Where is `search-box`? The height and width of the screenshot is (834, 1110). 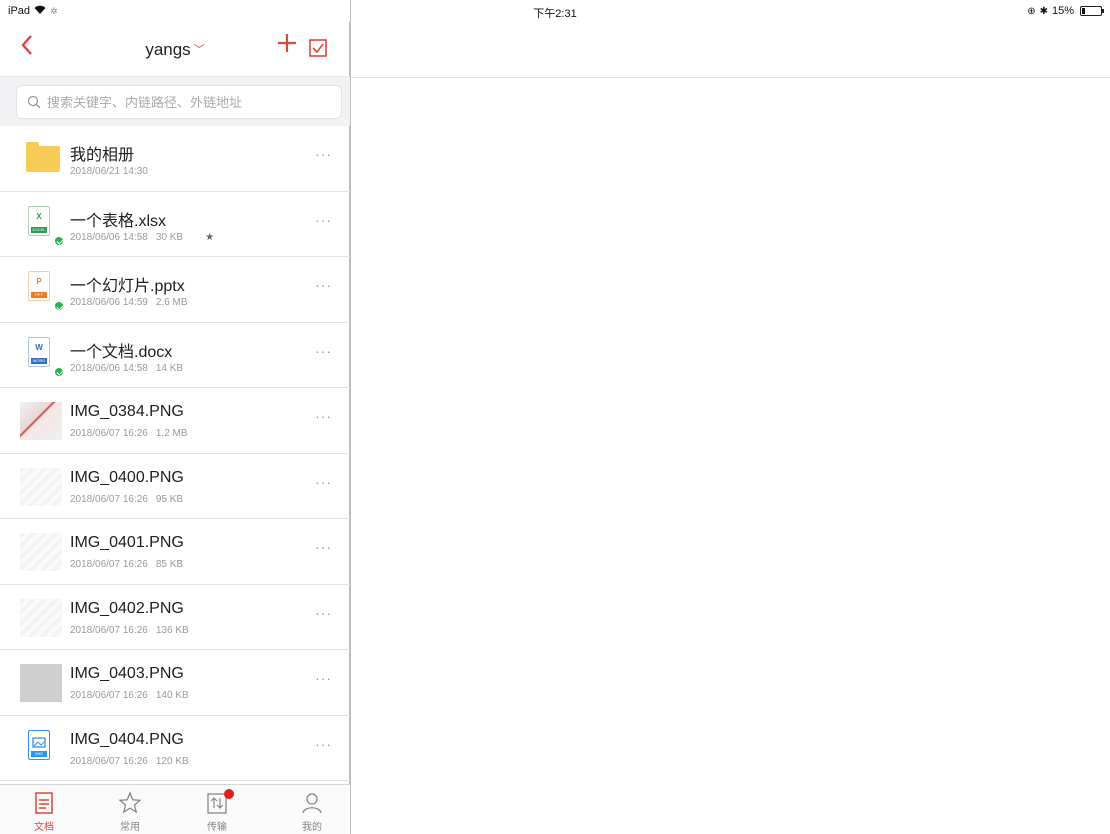
search-box is located at coordinates (179, 102).